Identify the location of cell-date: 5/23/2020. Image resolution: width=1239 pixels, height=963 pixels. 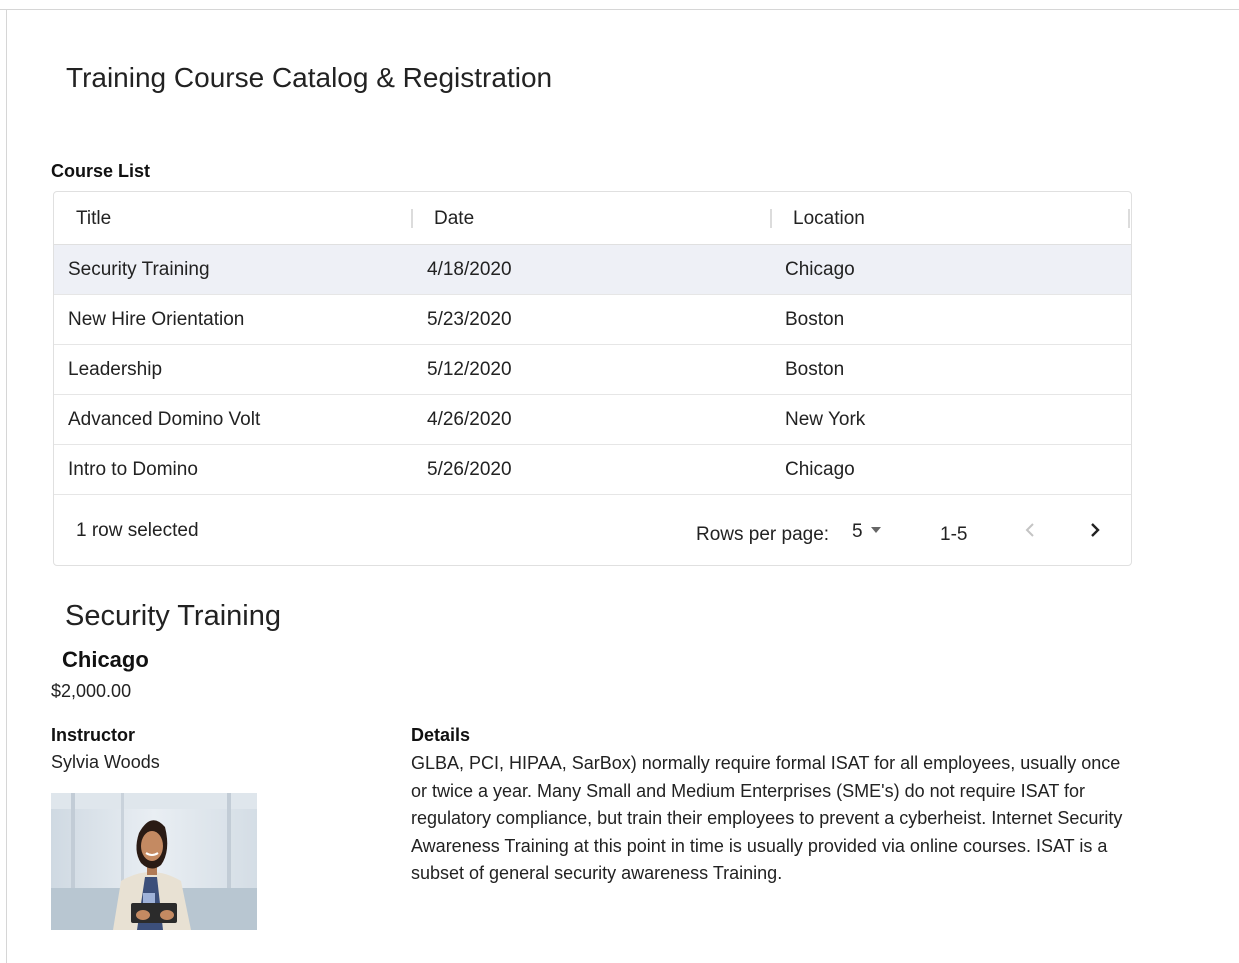
(469, 319).